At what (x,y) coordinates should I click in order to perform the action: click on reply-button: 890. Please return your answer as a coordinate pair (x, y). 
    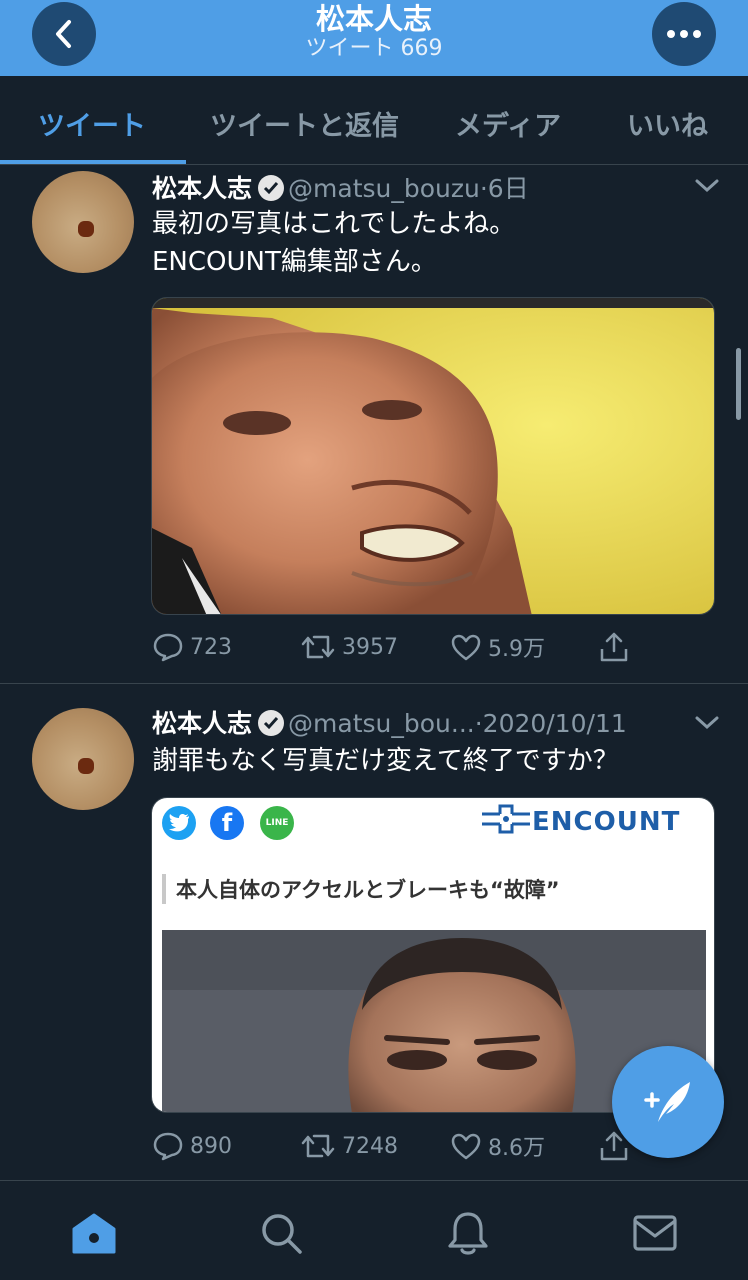
    Looking at the image, I should click on (192, 1146).